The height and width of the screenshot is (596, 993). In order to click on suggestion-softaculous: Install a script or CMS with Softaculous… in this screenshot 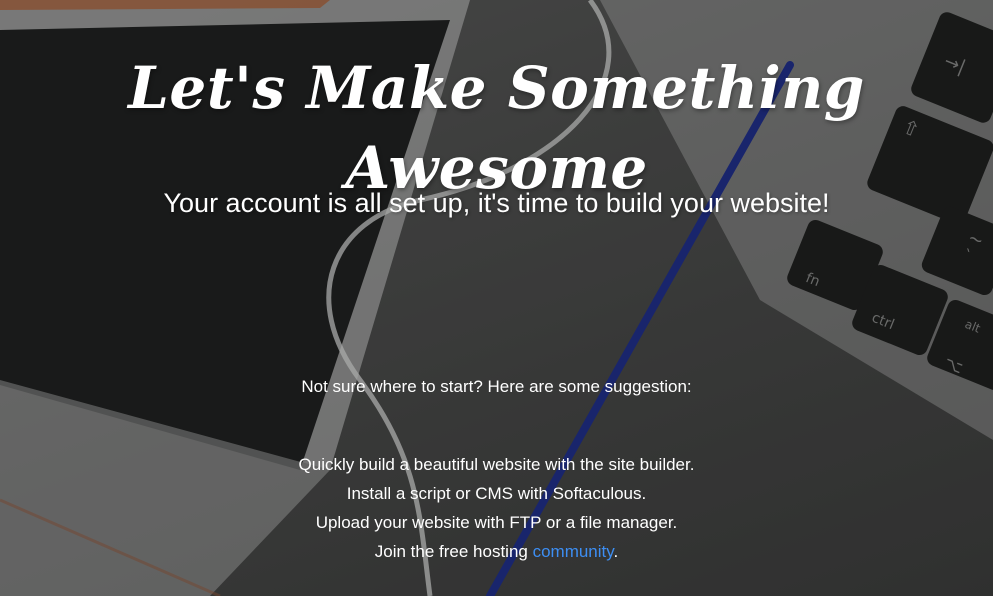, I will do `click(496, 493)`.